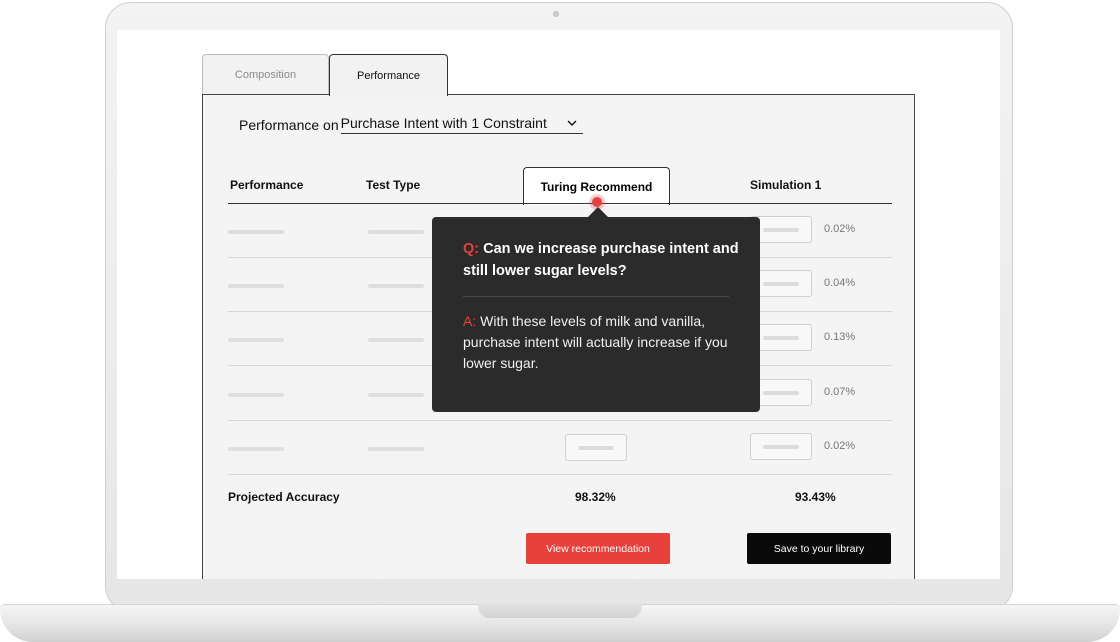 The image size is (1120, 642). Describe the element at coordinates (595, 497) in the screenshot. I see `turing-accuracy: 98.32%` at that location.